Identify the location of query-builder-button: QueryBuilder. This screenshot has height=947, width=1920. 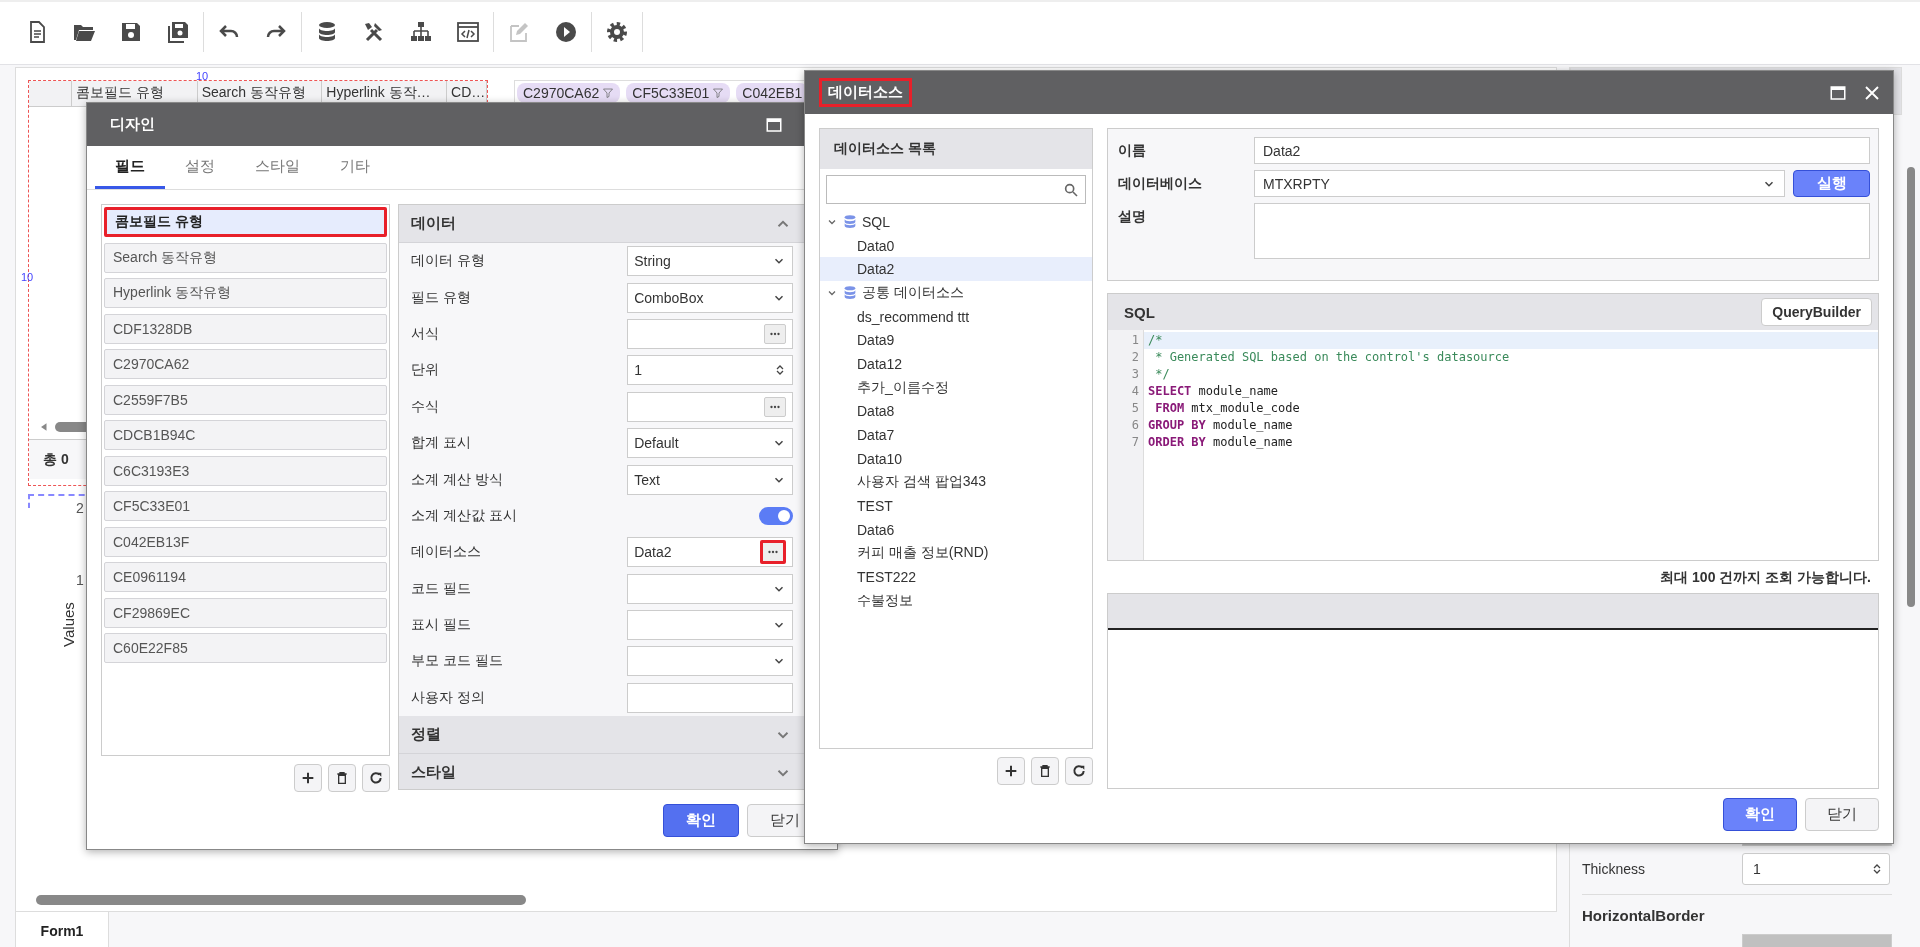
(1816, 312).